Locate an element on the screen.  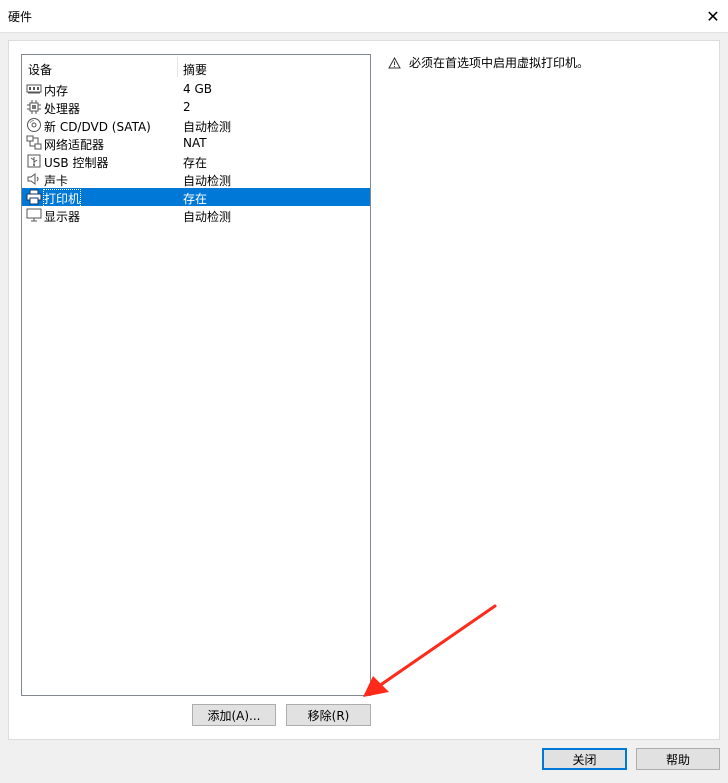
warning-text: 必须在首选项中启用虚拟打印机。 is located at coordinates (499, 63).